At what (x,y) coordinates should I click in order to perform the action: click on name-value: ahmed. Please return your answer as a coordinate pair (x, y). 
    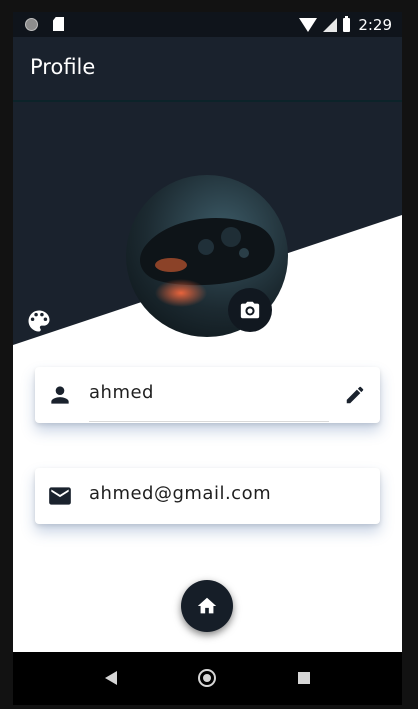
    Looking at the image, I should click on (121, 392).